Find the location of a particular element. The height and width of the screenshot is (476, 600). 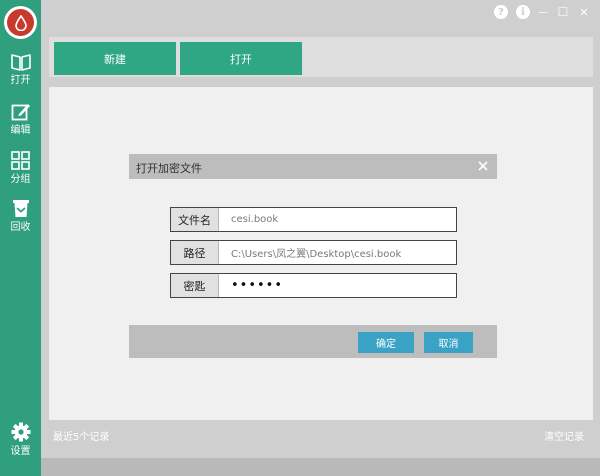

sidebar: 打开 编辑 分组 回收 设置 is located at coordinates (20, 238).